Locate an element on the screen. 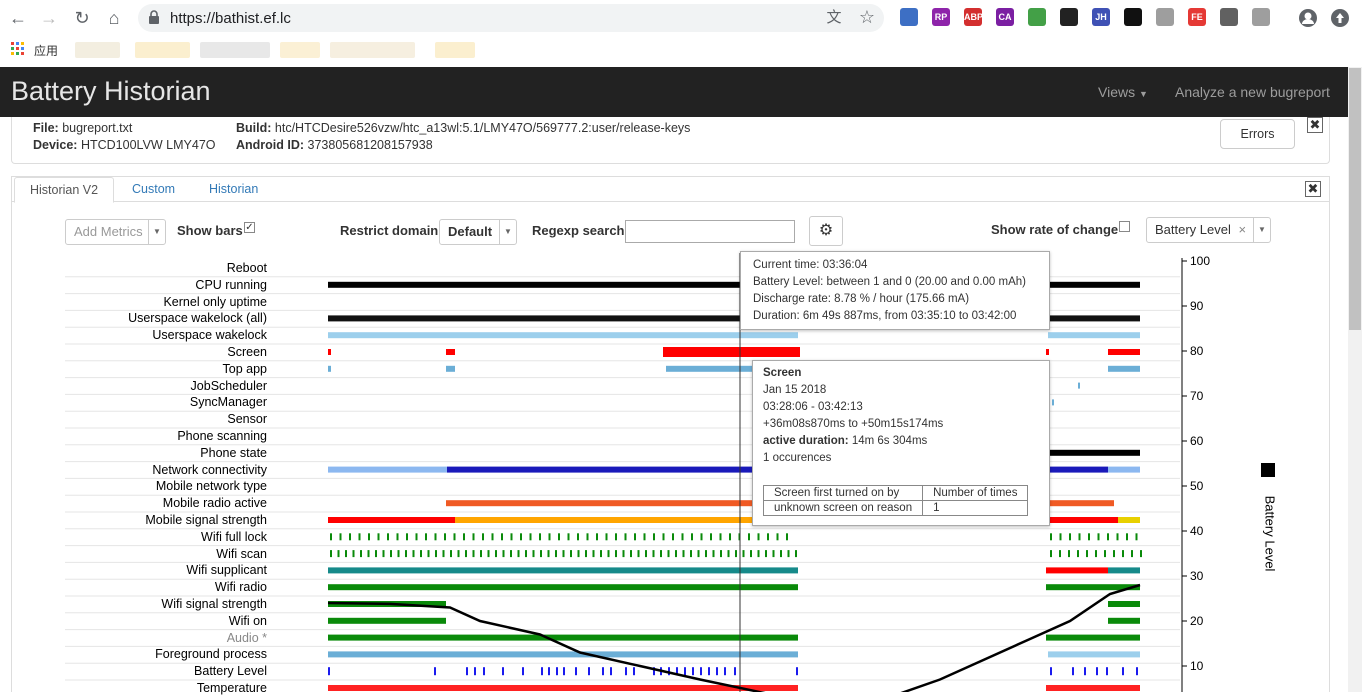 The width and height of the screenshot is (1362, 695). row-label: Foreground process is located at coordinates (211, 654).